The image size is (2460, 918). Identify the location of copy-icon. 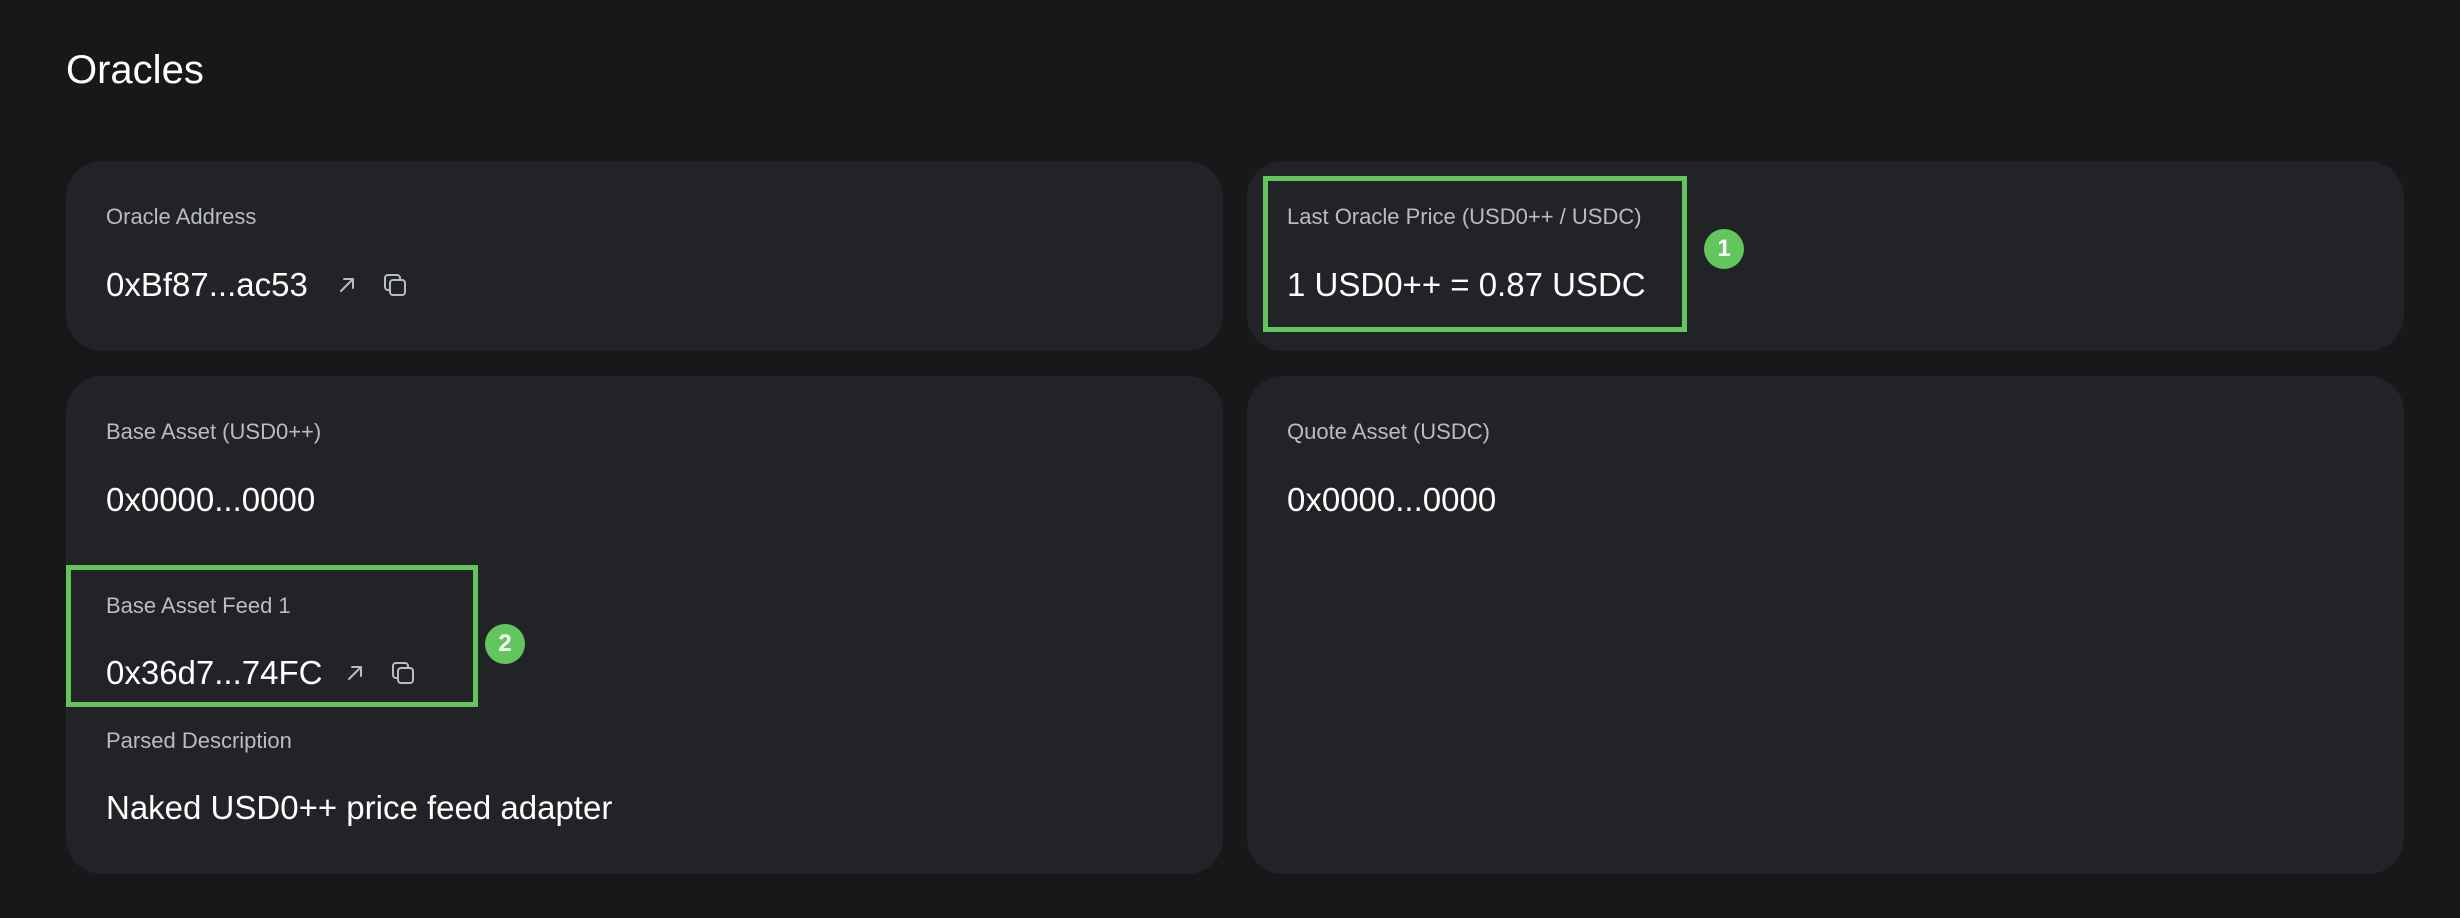
(395, 285).